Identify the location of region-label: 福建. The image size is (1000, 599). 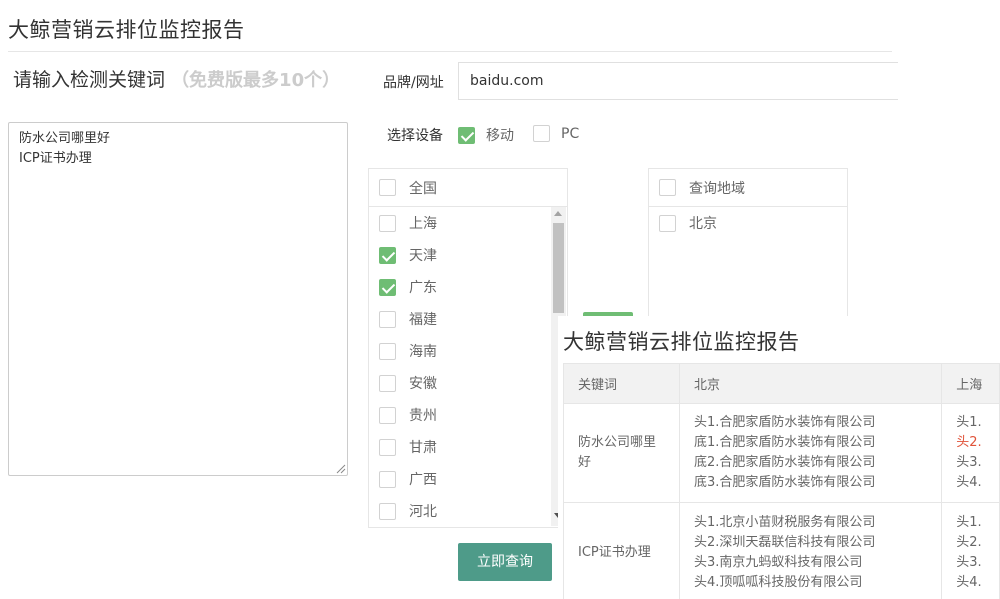
(423, 320).